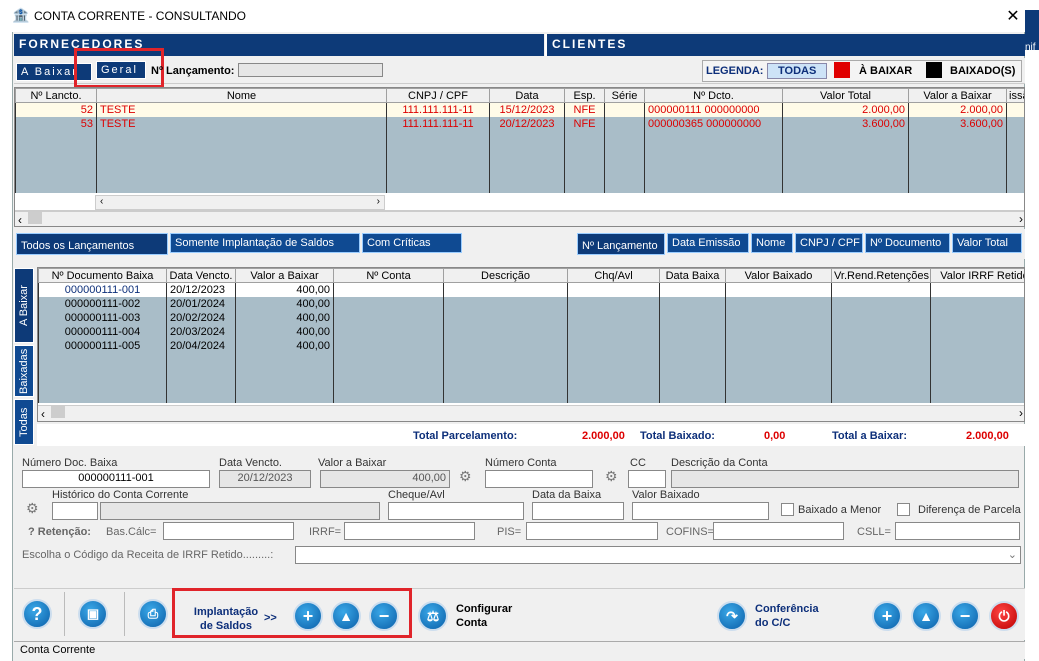 This screenshot has width=1039, height=661. What do you see at coordinates (102, 303) in the screenshot?
I see `cell: 000000111-002` at bounding box center [102, 303].